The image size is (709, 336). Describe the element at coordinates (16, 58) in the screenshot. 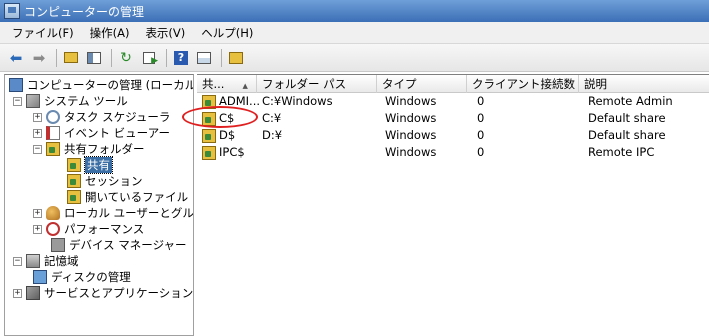

I see `back-arrow-icon: ⬅` at that location.